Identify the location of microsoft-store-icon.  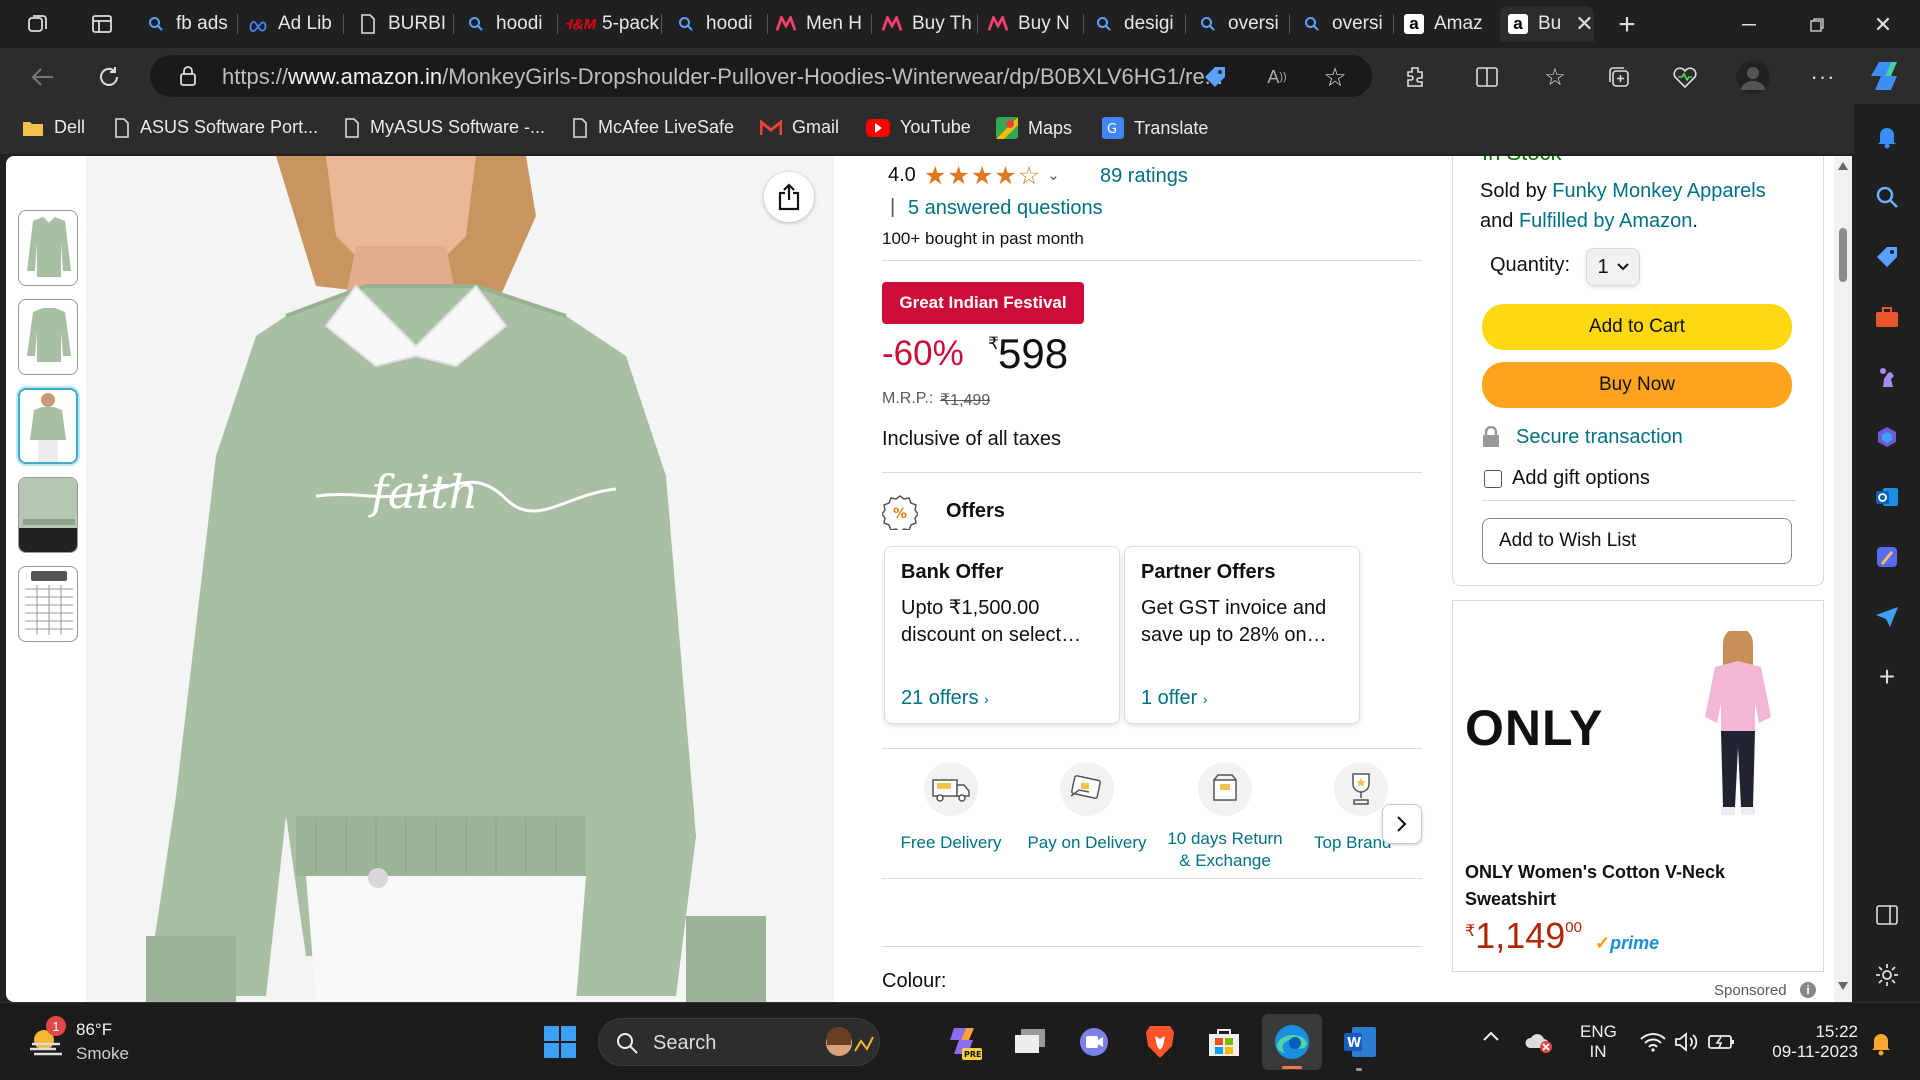
(1224, 1042).